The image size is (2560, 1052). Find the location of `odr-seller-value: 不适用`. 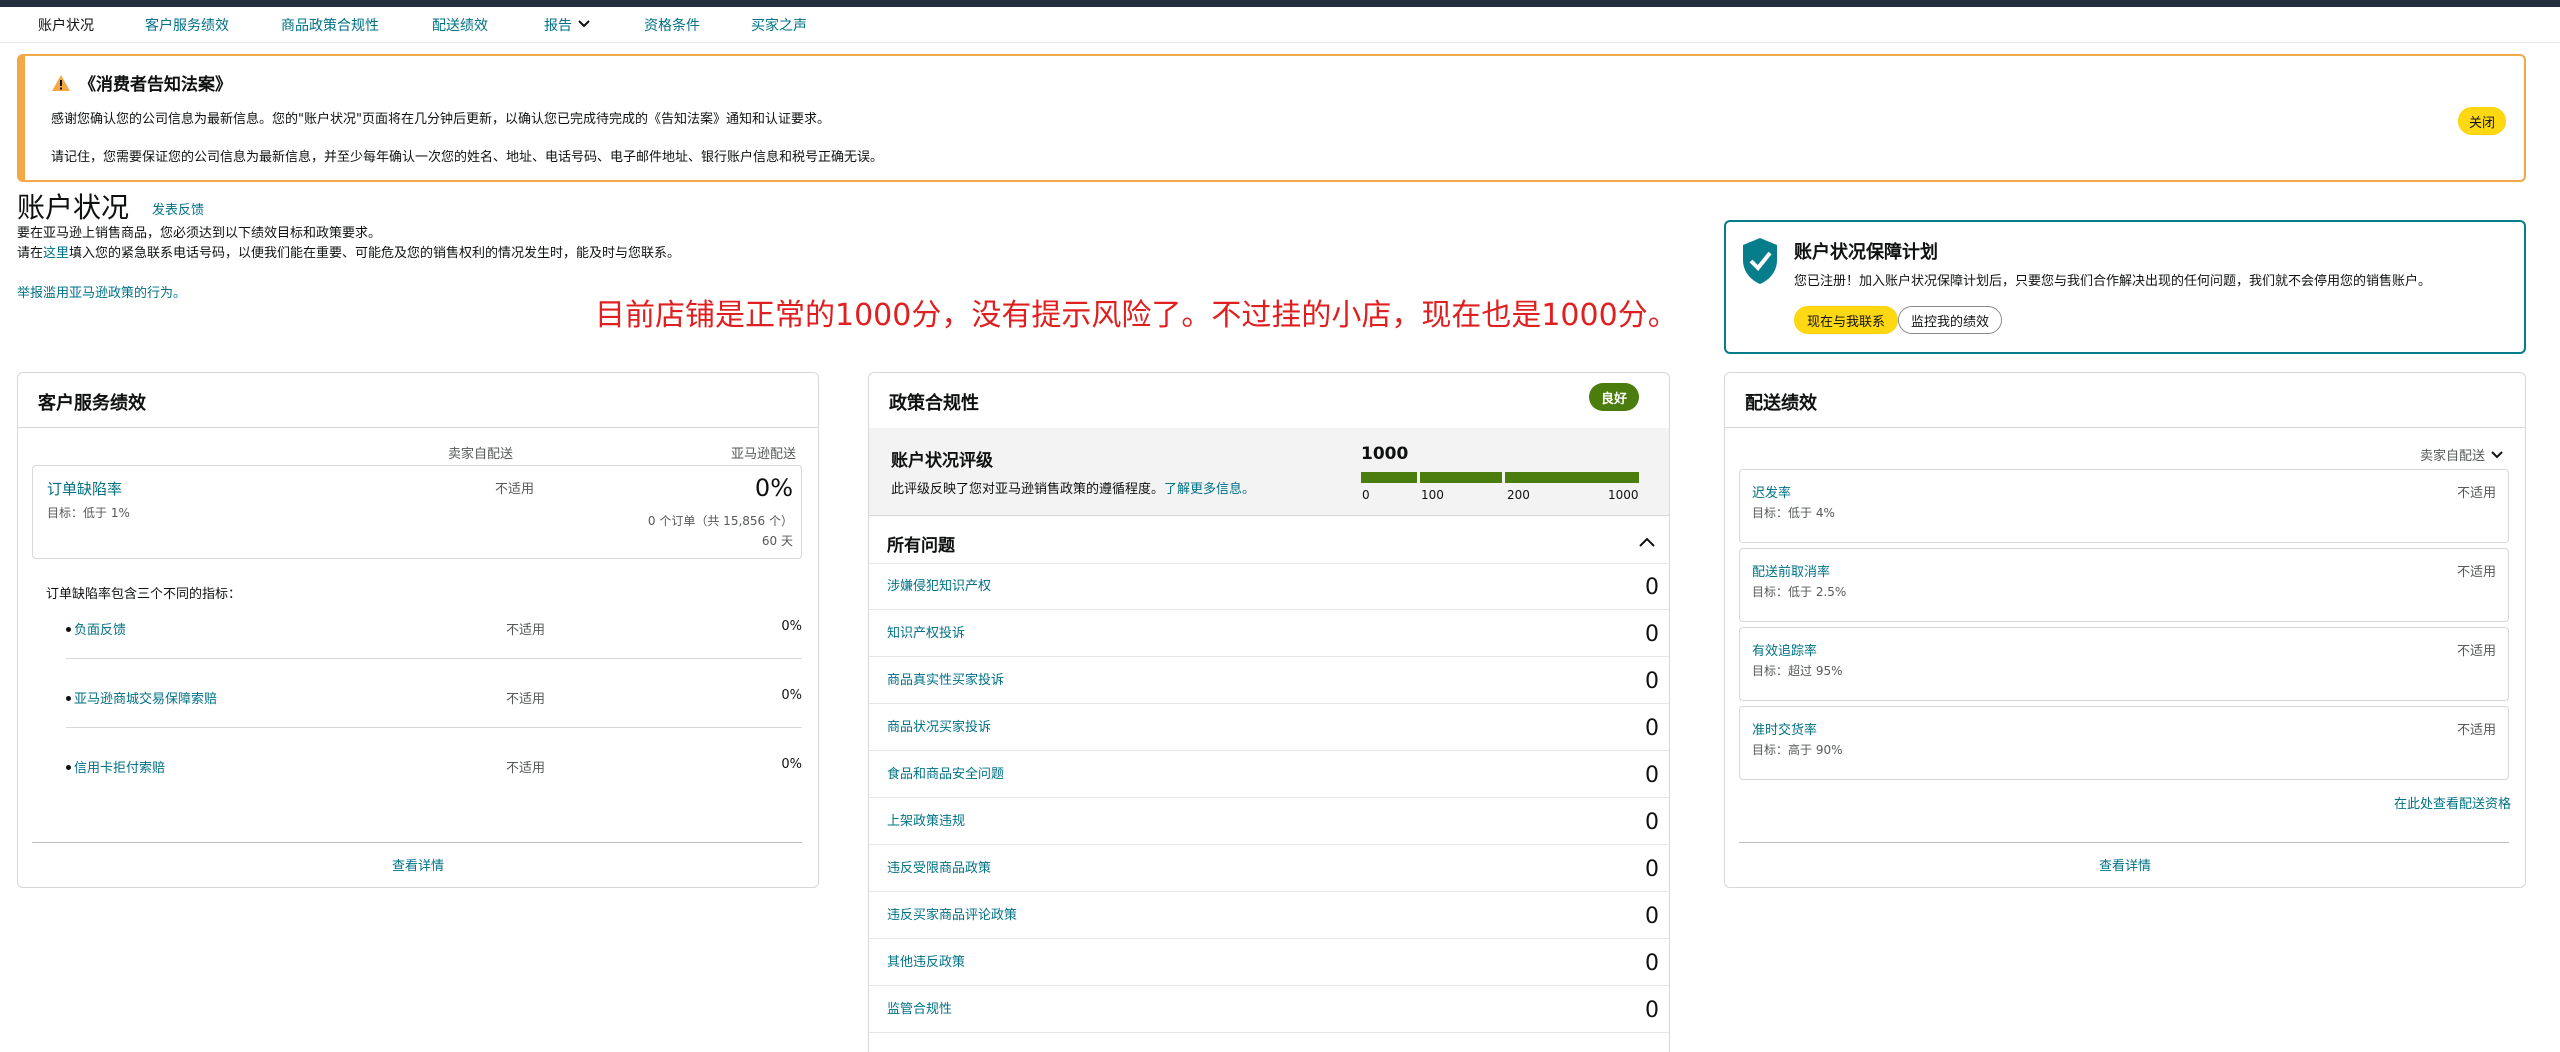

odr-seller-value: 不适用 is located at coordinates (515, 489).